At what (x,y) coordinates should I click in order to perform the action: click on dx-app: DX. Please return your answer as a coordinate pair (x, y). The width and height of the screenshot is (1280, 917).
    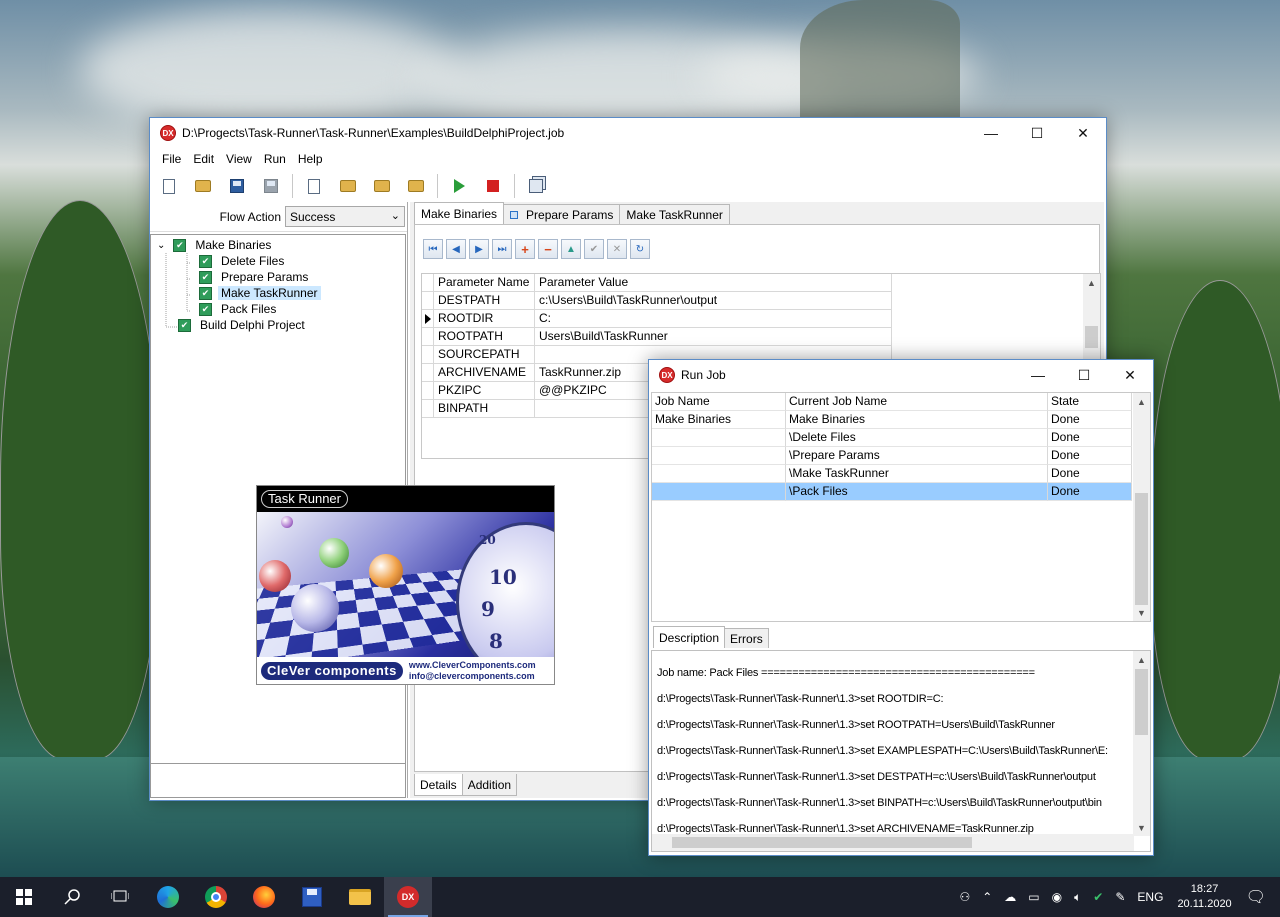
    Looking at the image, I should click on (408, 897).